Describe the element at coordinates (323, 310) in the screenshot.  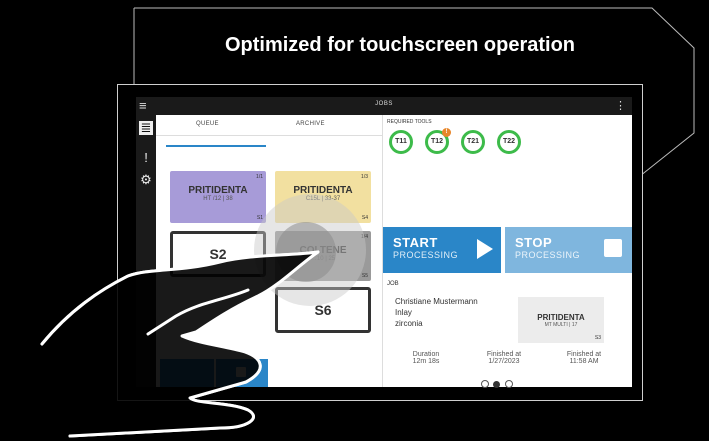
I see `empty-slot-s6: S6` at that location.